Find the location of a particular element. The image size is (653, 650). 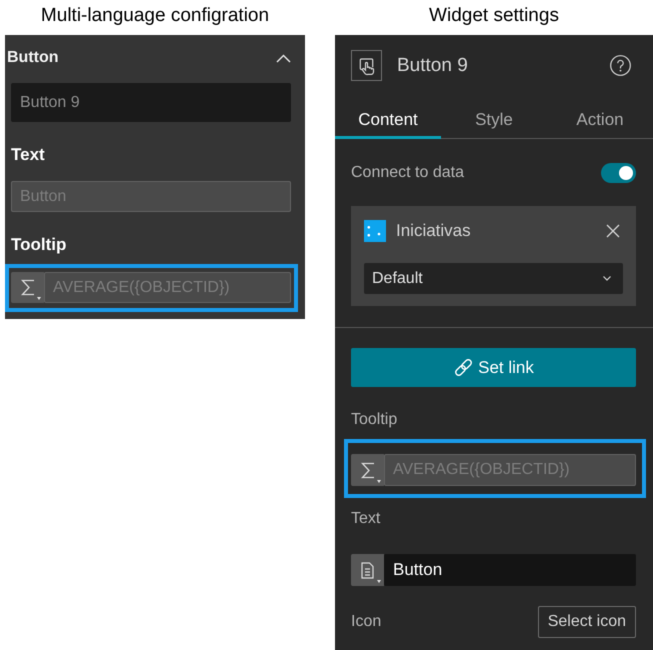

panel-caption: Widget settings is located at coordinates (494, 16).